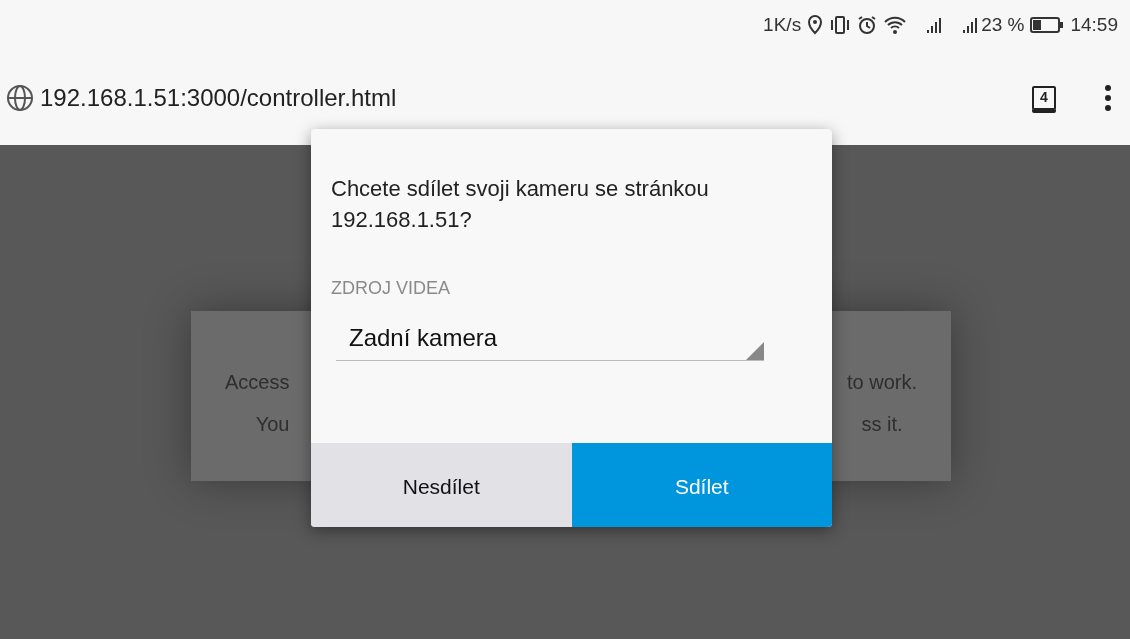  Describe the element at coordinates (257, 382) in the screenshot. I see `card-text: Access` at that location.